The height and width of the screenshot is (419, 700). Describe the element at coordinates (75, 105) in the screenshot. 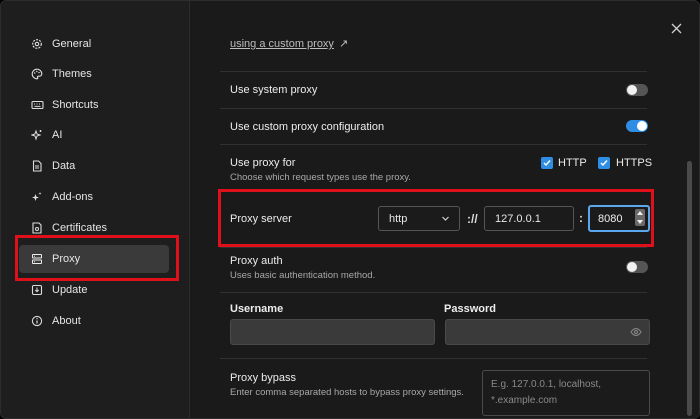

I see `sidebar-item-label: Shortcuts` at that location.